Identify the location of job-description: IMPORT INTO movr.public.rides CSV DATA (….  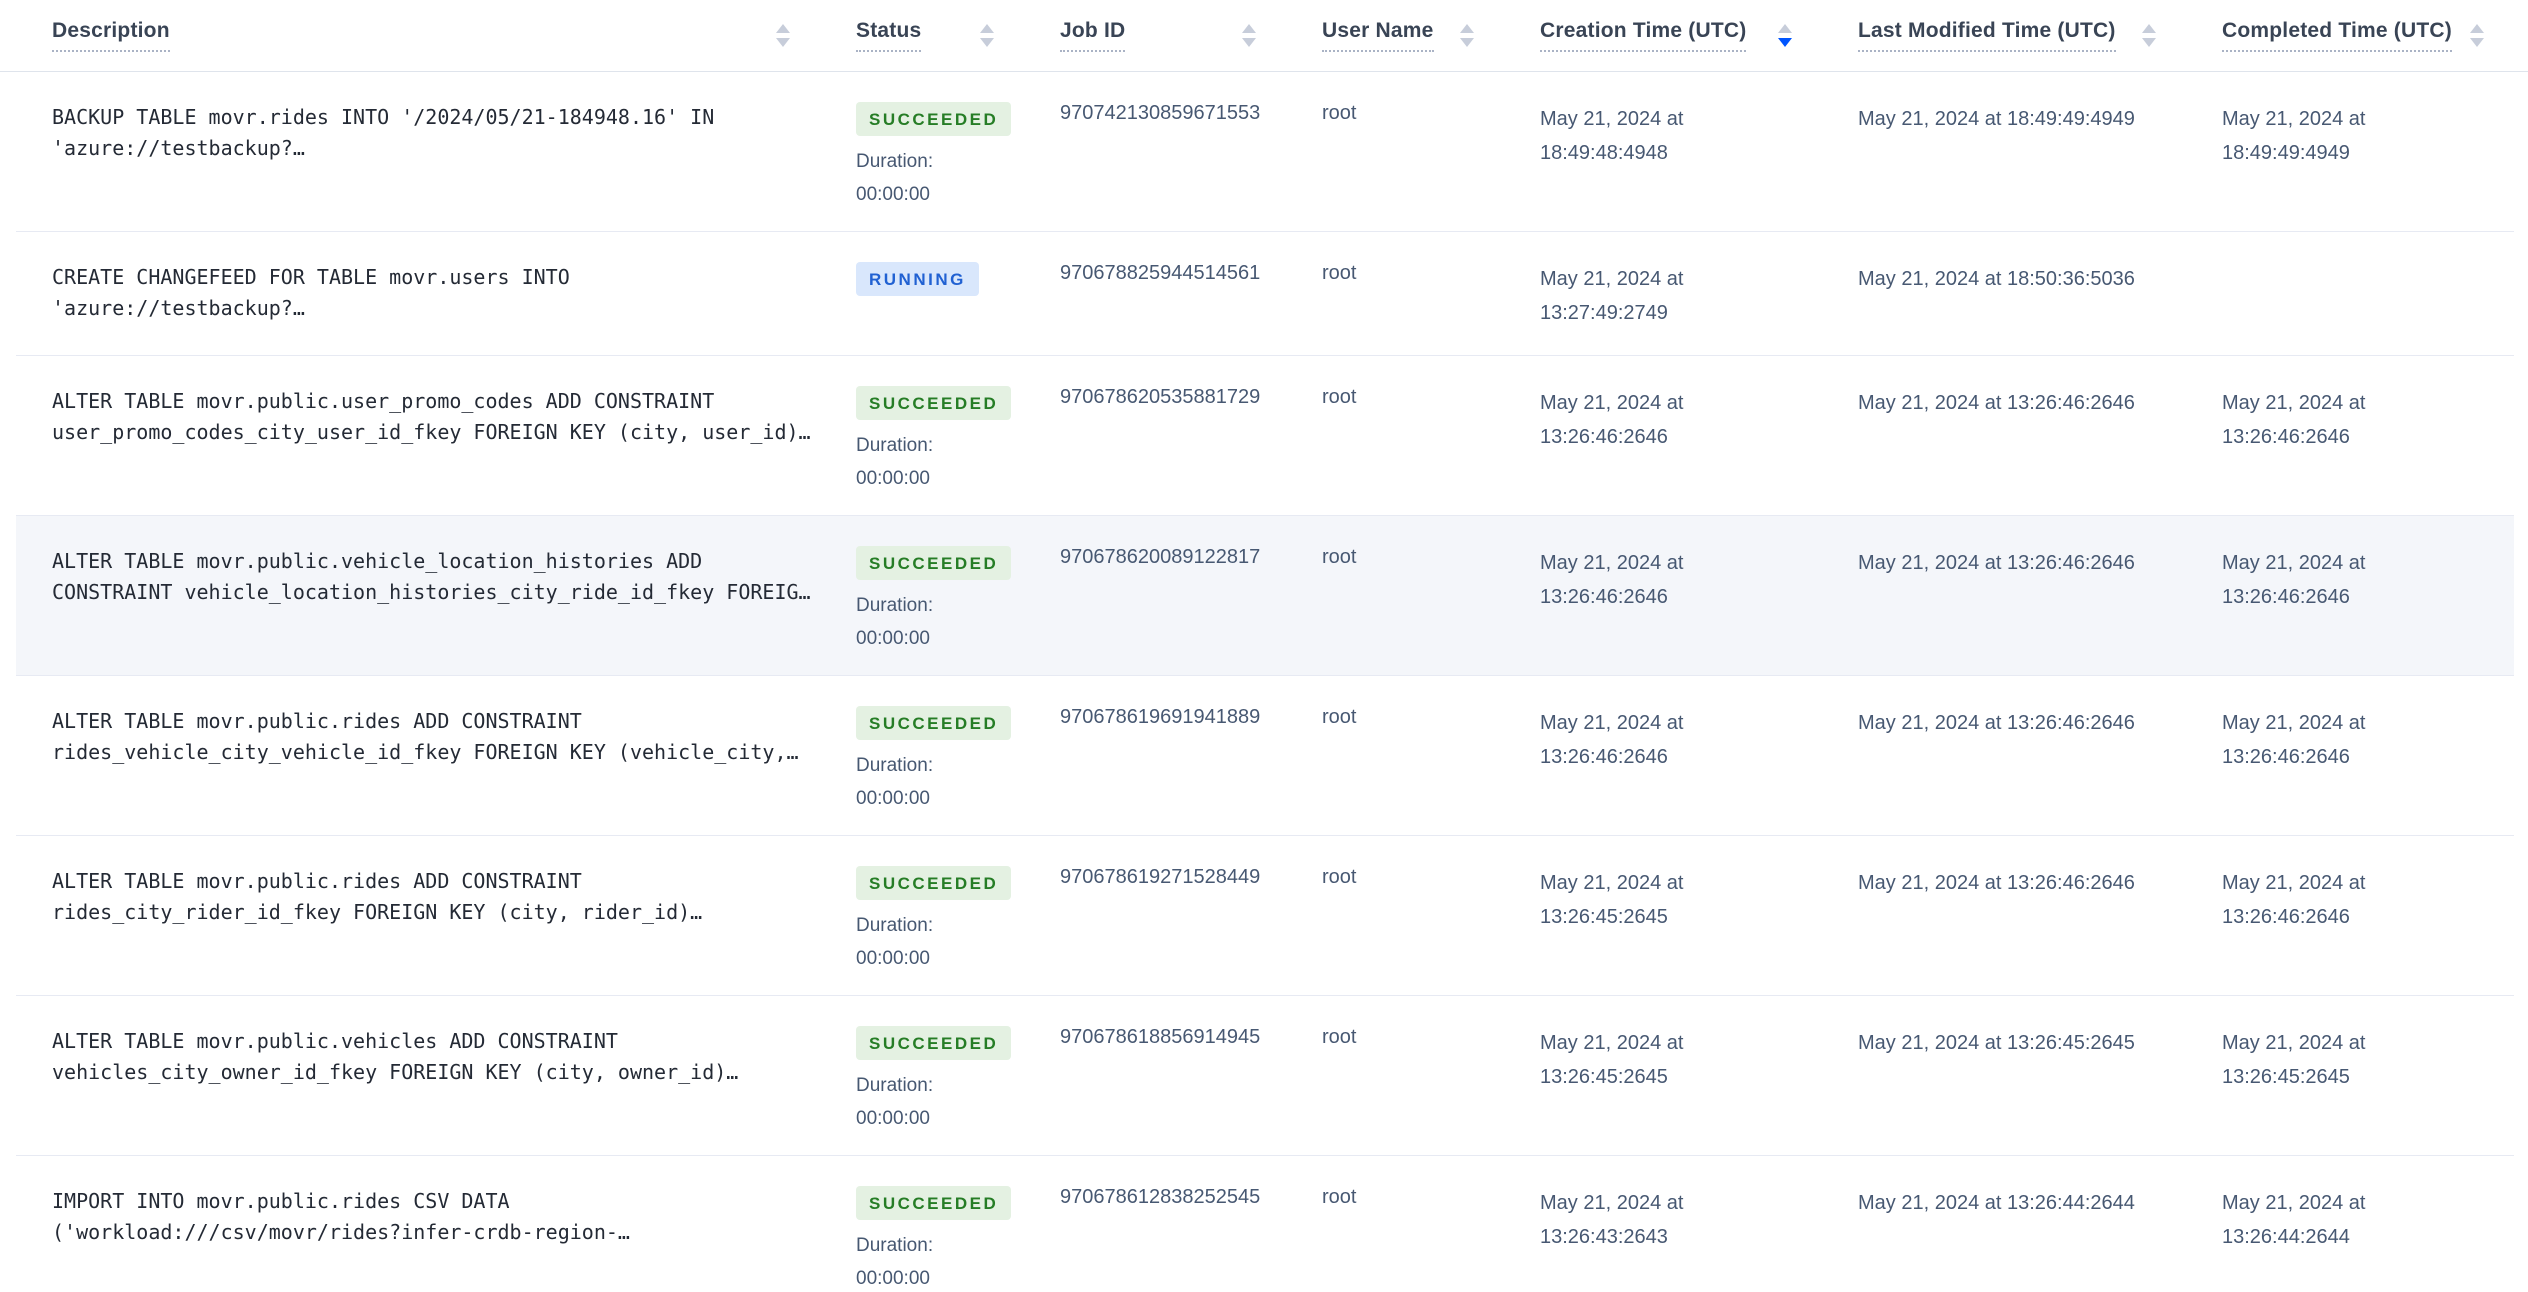
(439, 1217).